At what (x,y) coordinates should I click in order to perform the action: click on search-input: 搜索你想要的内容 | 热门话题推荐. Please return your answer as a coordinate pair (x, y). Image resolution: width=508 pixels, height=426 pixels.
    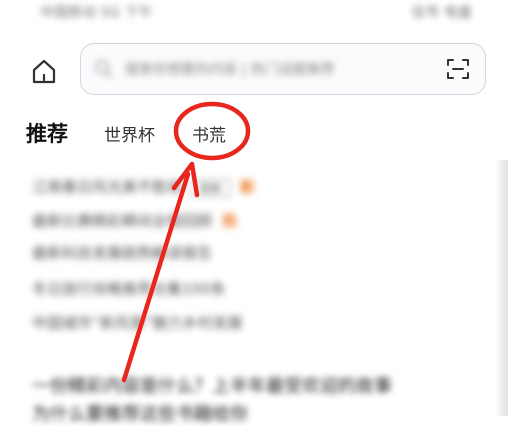
    Looking at the image, I should click on (283, 69).